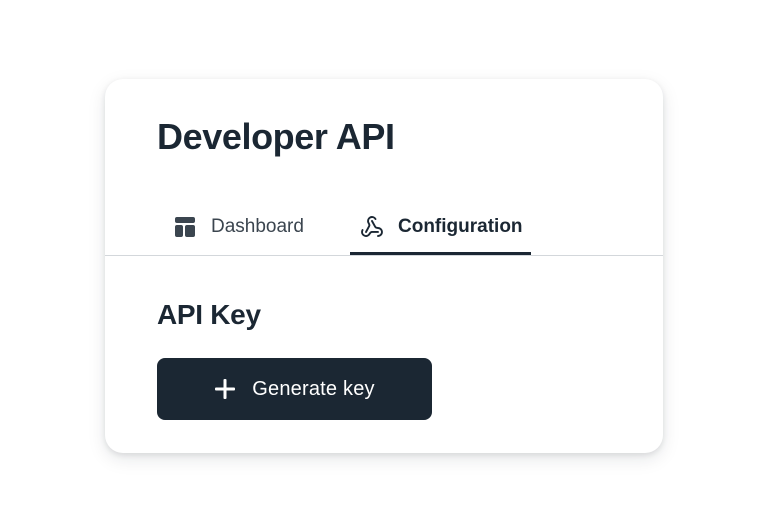  I want to click on tab-bar: Dashboard Configuration, so click(384, 227).